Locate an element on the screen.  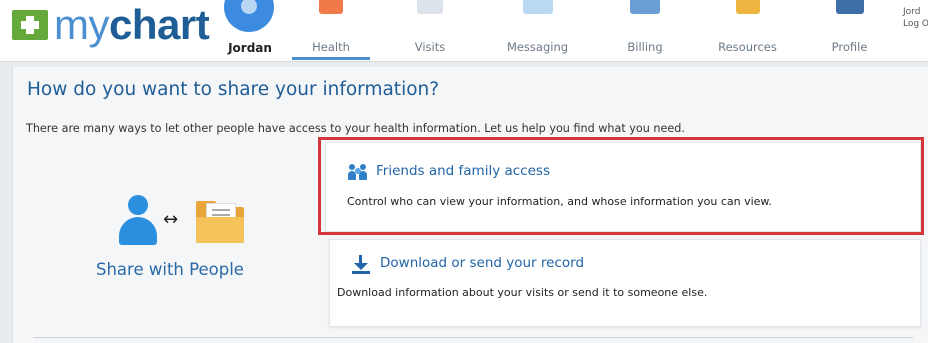
nav-profile-label: Profile is located at coordinates (849, 47).